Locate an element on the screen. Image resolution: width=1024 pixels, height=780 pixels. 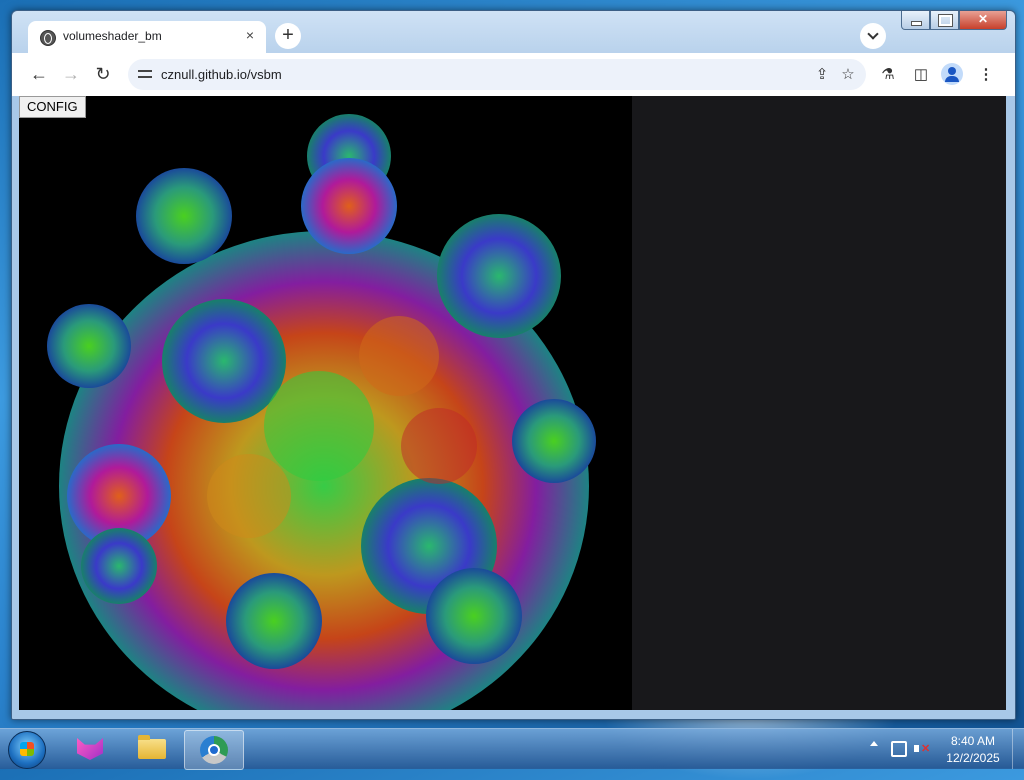
show-hidden-icons-icon is located at coordinates (874, 743).